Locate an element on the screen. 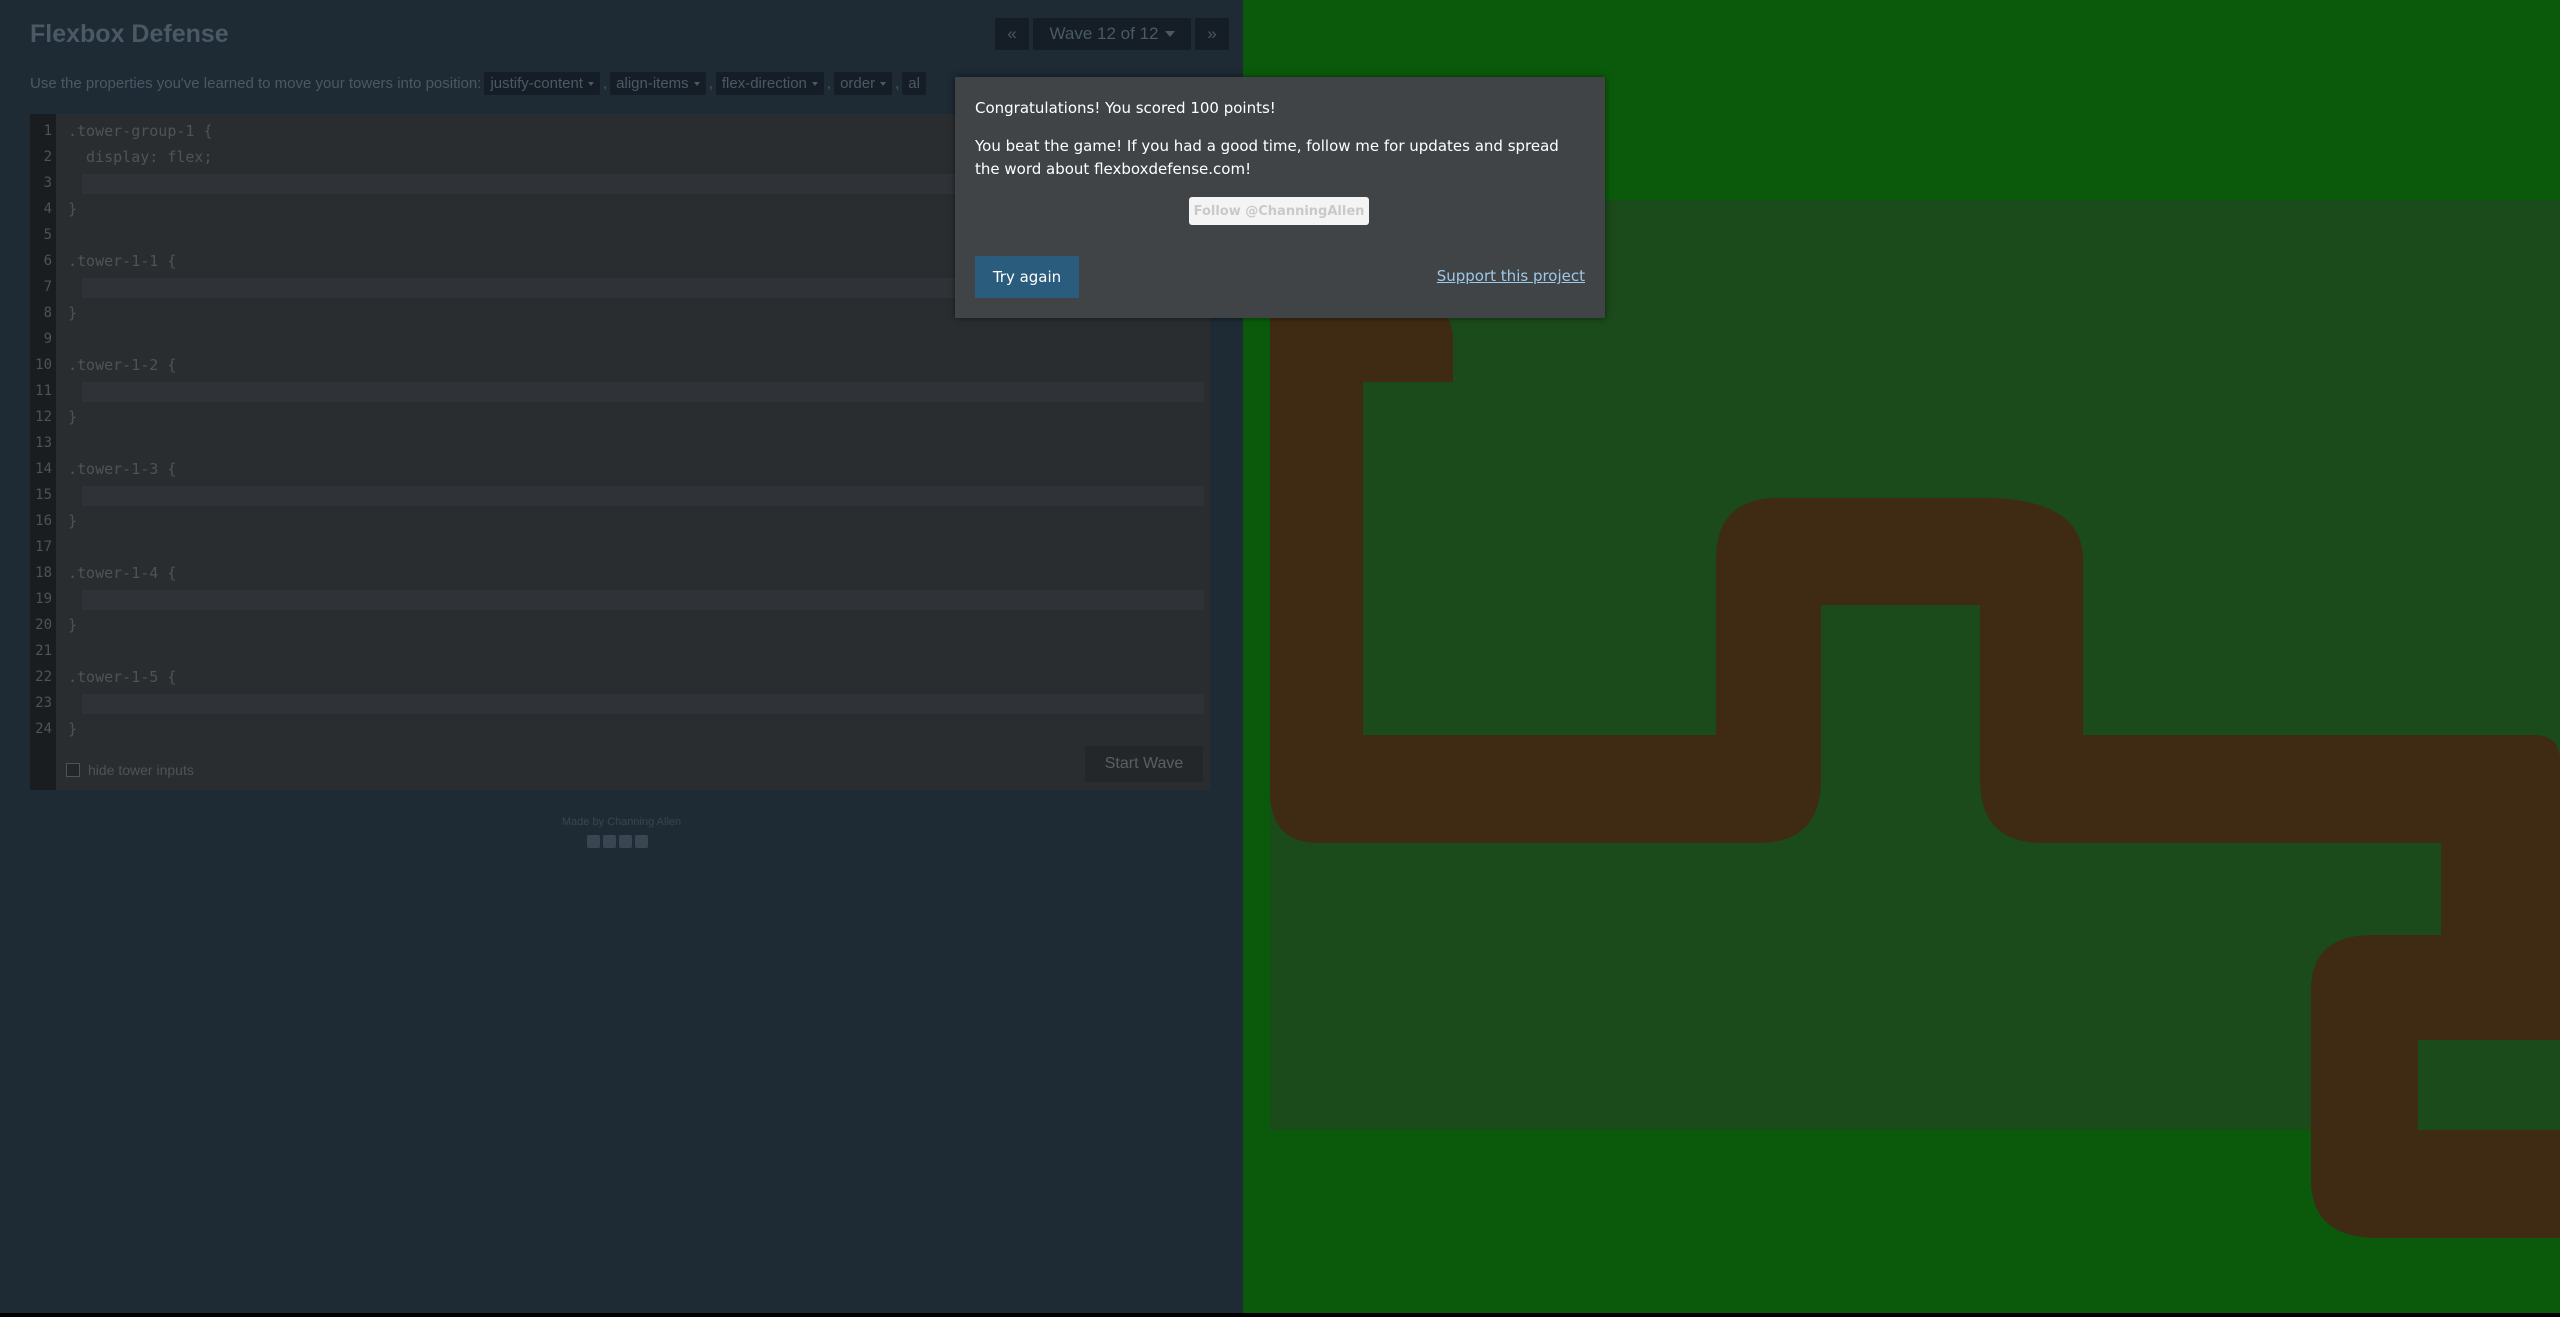 The width and height of the screenshot is (2560, 1317). line-number: 15 is located at coordinates (43, 495).